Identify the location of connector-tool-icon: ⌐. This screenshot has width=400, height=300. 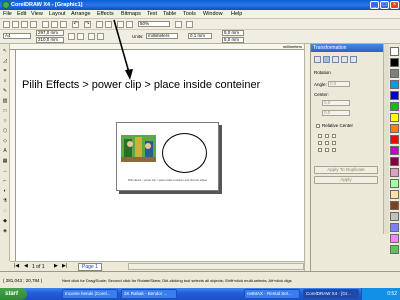
(5, 181).